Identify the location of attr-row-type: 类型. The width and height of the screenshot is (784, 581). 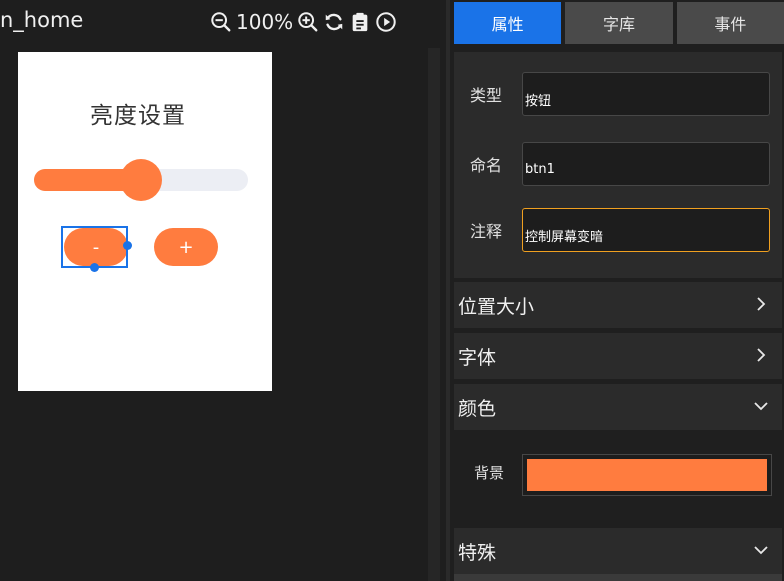
(618, 95).